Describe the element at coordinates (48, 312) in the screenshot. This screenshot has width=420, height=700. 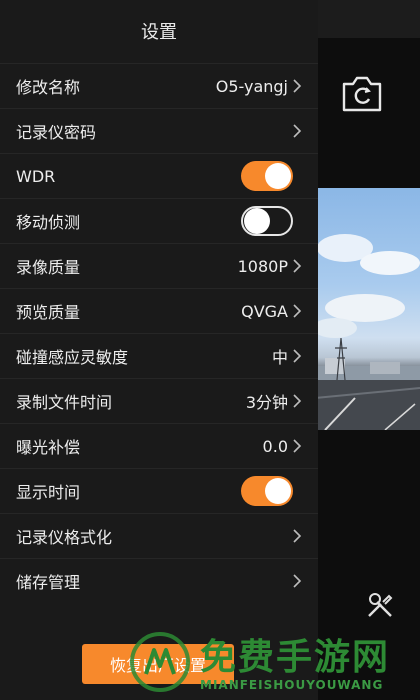
I see `setting-label: 预览质量` at that location.